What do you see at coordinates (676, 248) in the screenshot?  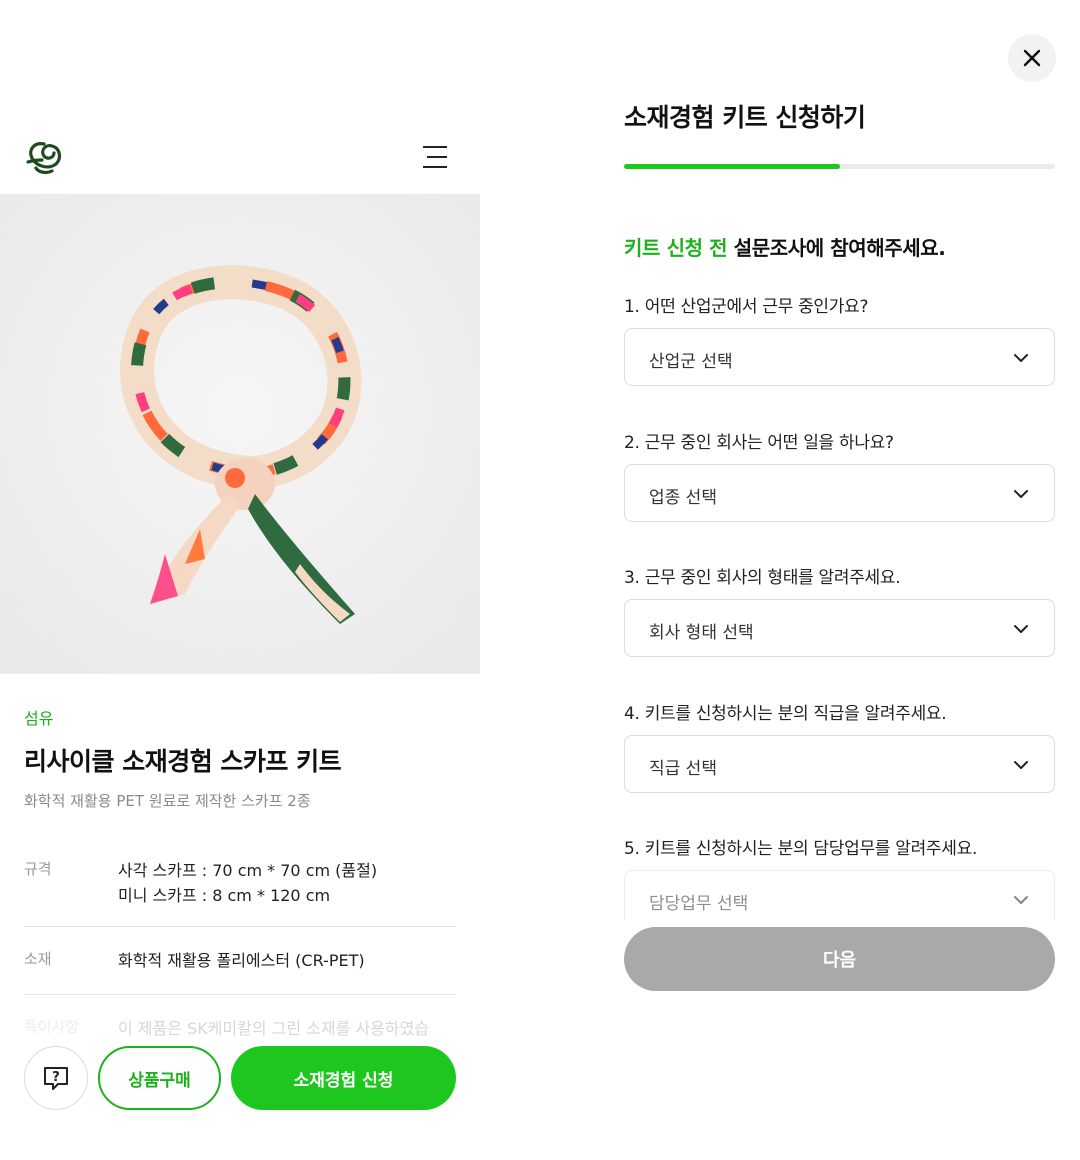 I see `survey-intro-highlight: 키트 신청 전` at bounding box center [676, 248].